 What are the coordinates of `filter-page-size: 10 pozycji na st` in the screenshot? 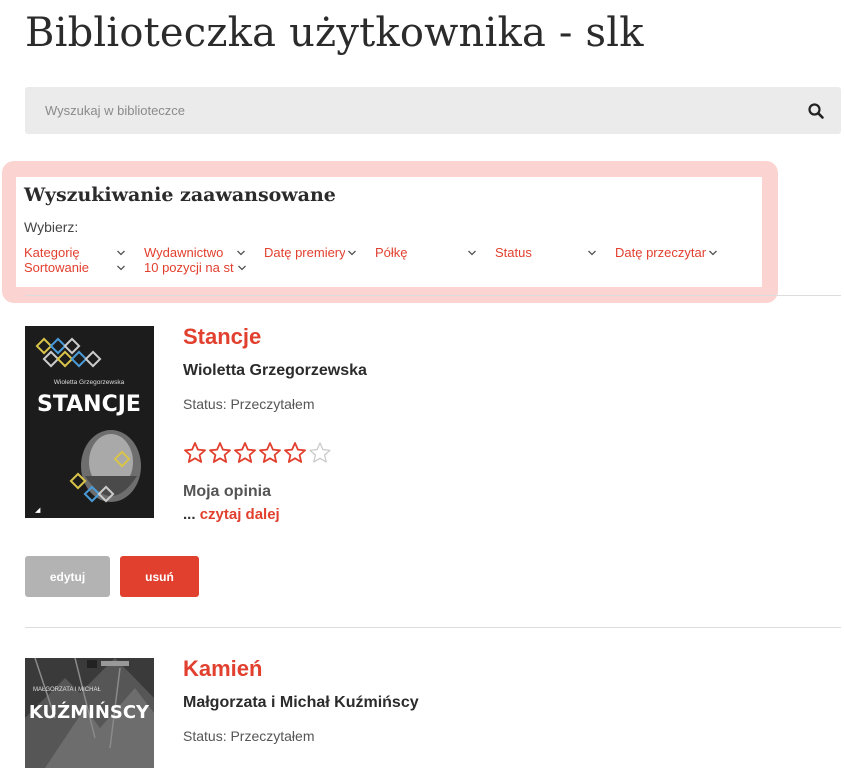 It's located at (195, 267).